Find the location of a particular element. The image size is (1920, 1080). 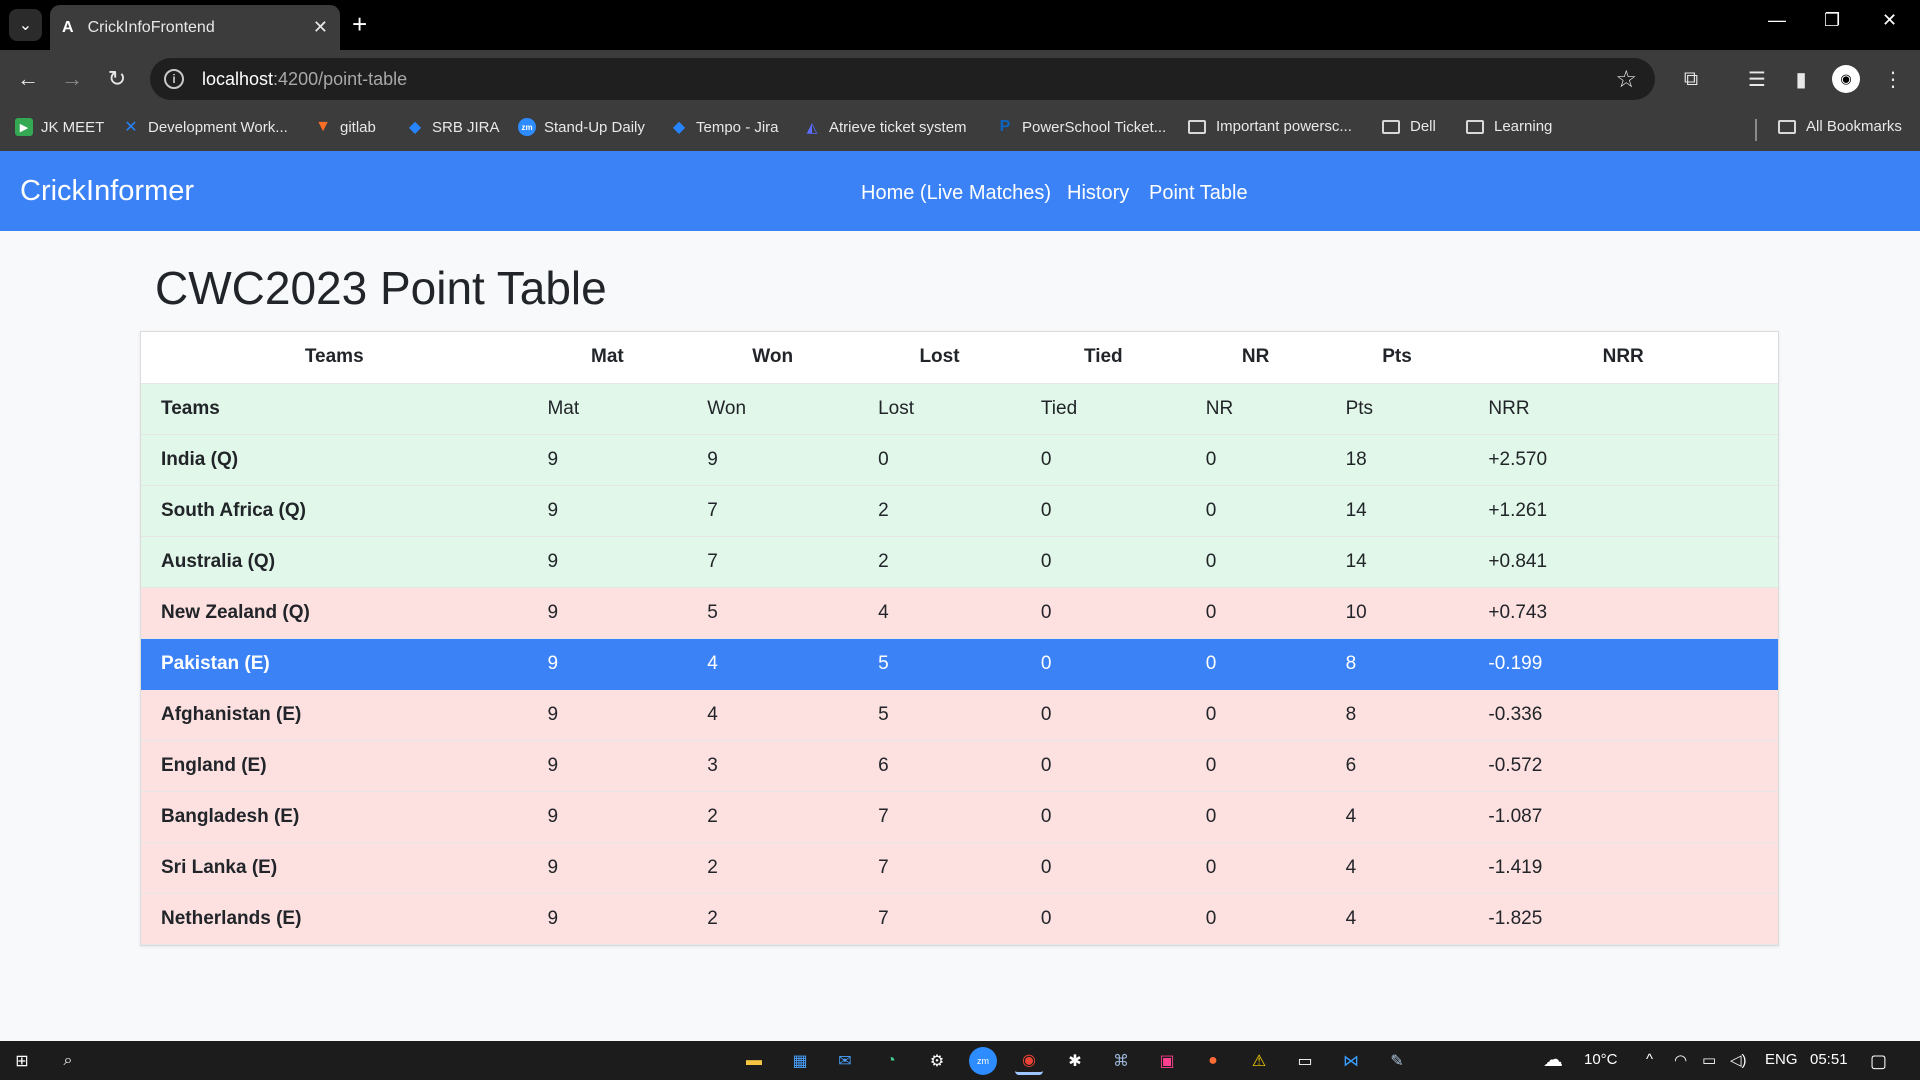

address-bar: i localhost:4200/point-table ☆ is located at coordinates (902, 79).